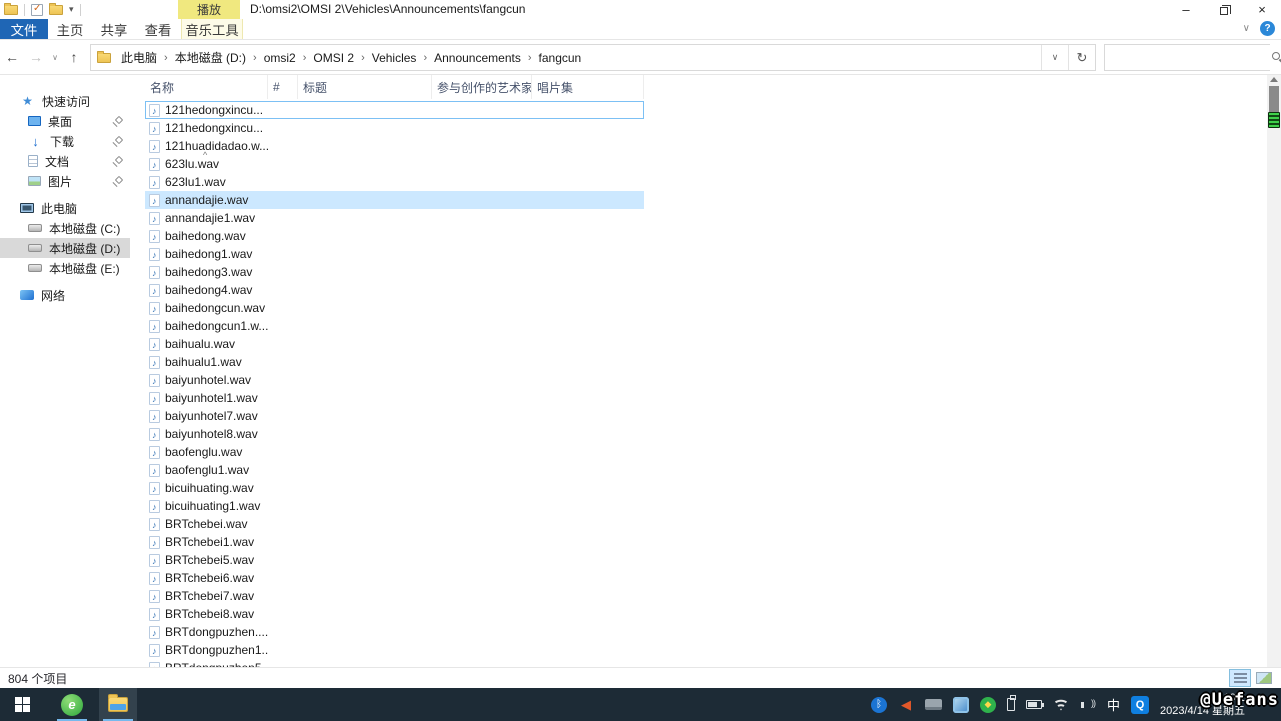  What do you see at coordinates (74, 57) in the screenshot?
I see `up-button: ↑` at bounding box center [74, 57].